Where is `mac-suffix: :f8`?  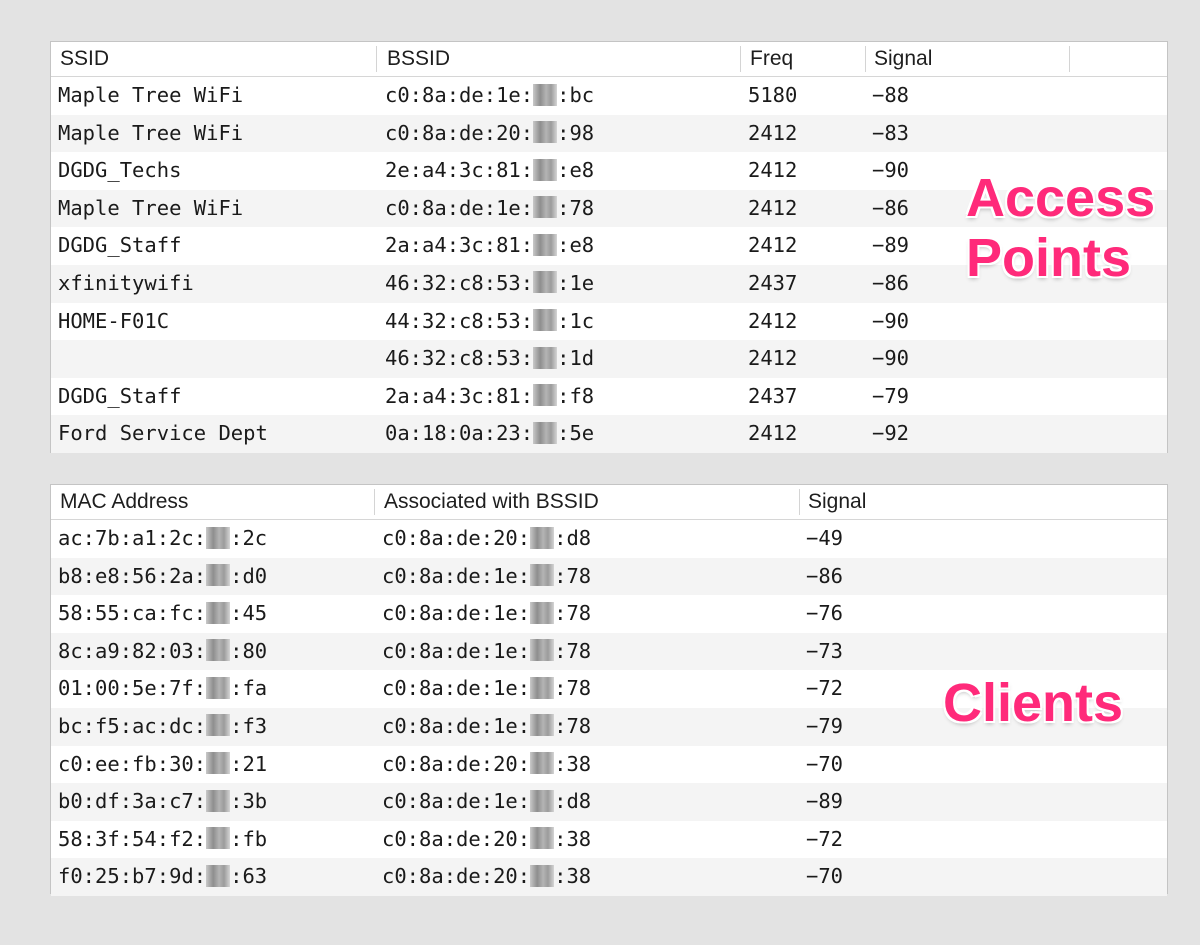 mac-suffix: :f8 is located at coordinates (576, 395).